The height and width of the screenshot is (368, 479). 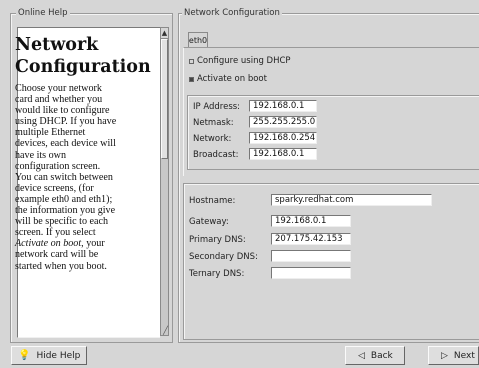 What do you see at coordinates (58, 166) in the screenshot?
I see `help-line: configuration screen.` at bounding box center [58, 166].